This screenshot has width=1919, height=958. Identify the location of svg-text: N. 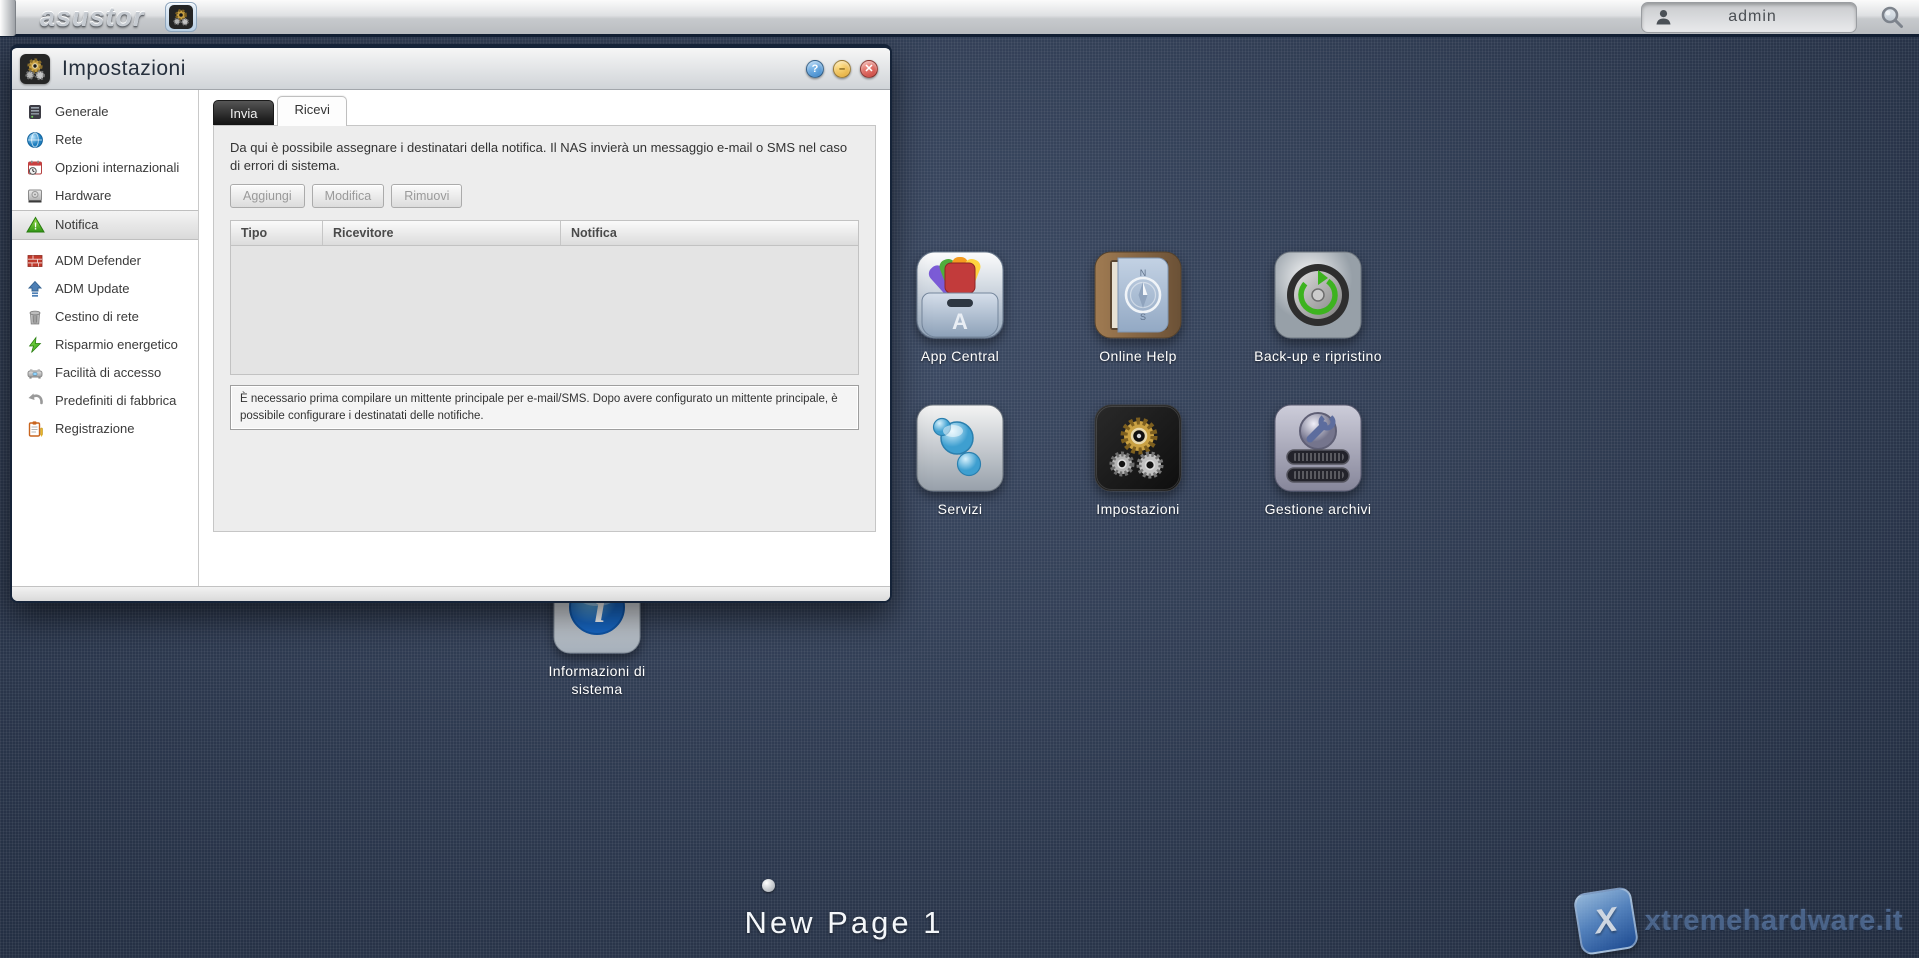
(1143, 273).